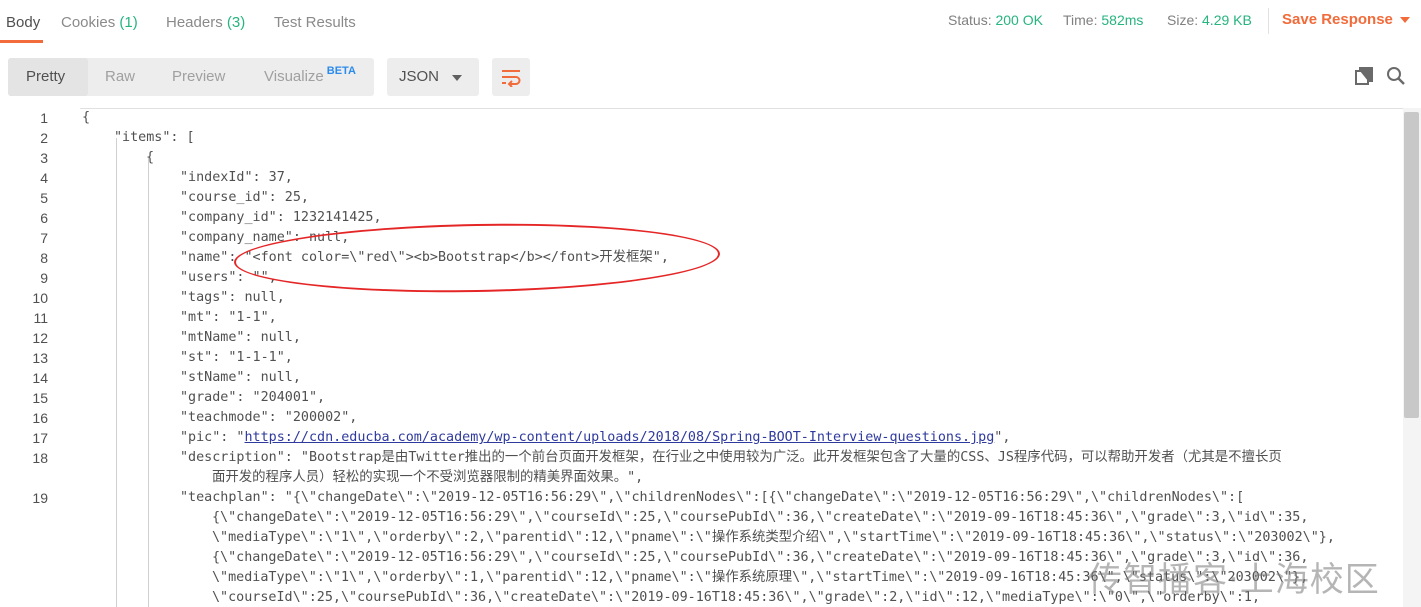  Describe the element at coordinates (1209, 20) in the screenshot. I see `size-indicator: Size: 4.29 KB` at that location.